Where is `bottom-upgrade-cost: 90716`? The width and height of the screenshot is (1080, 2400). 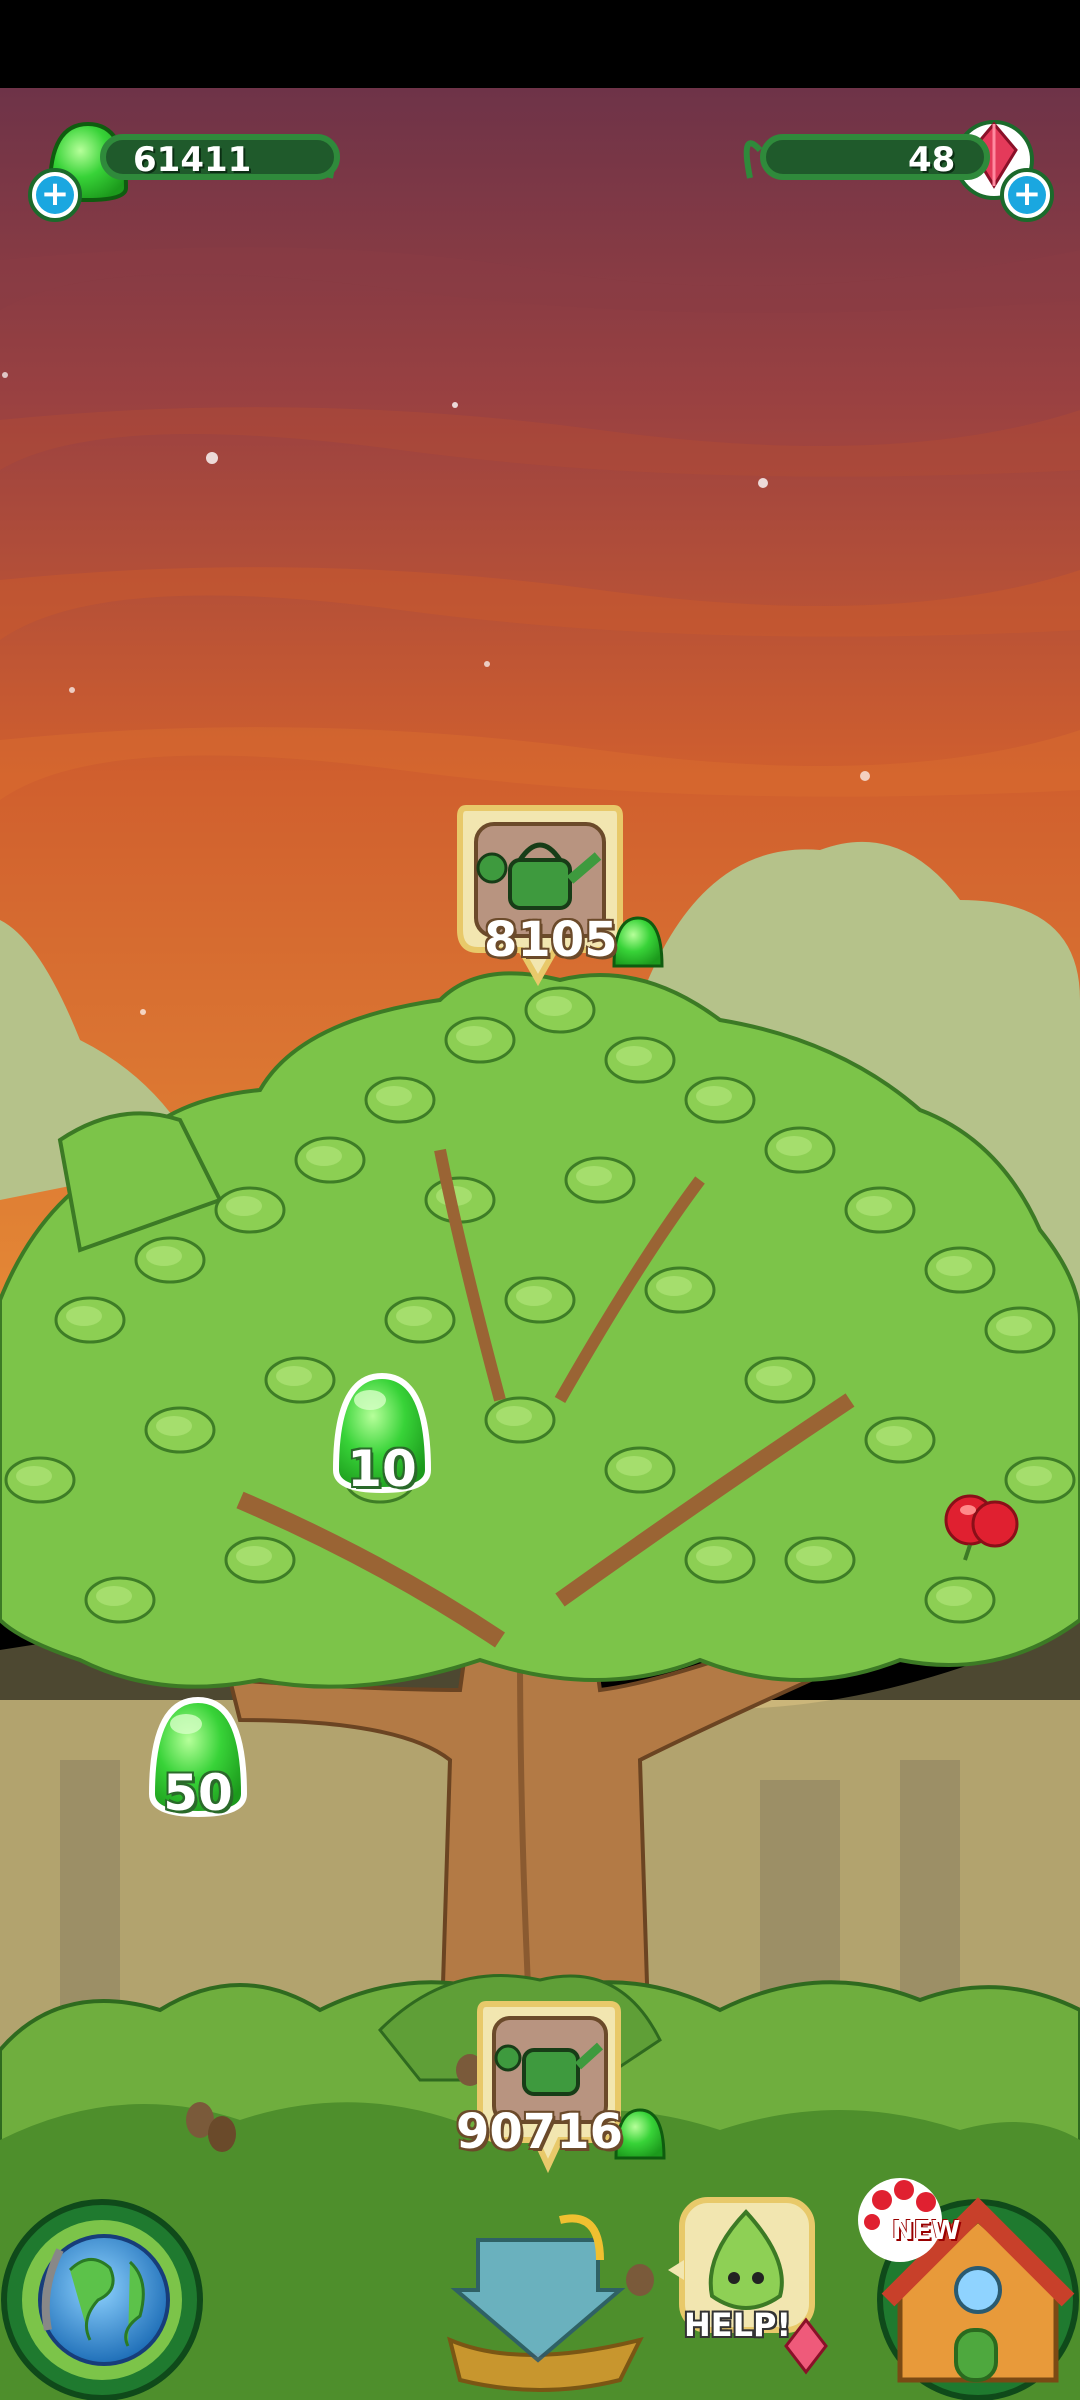 bottom-upgrade-cost: 90716 is located at coordinates (539, 2132).